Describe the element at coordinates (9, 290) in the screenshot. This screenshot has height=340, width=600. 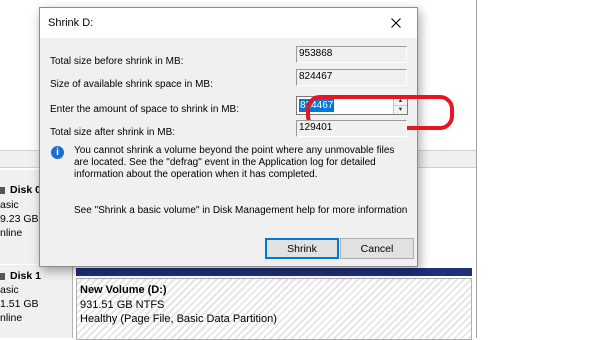
I see `disk-1-type: asic` at that location.